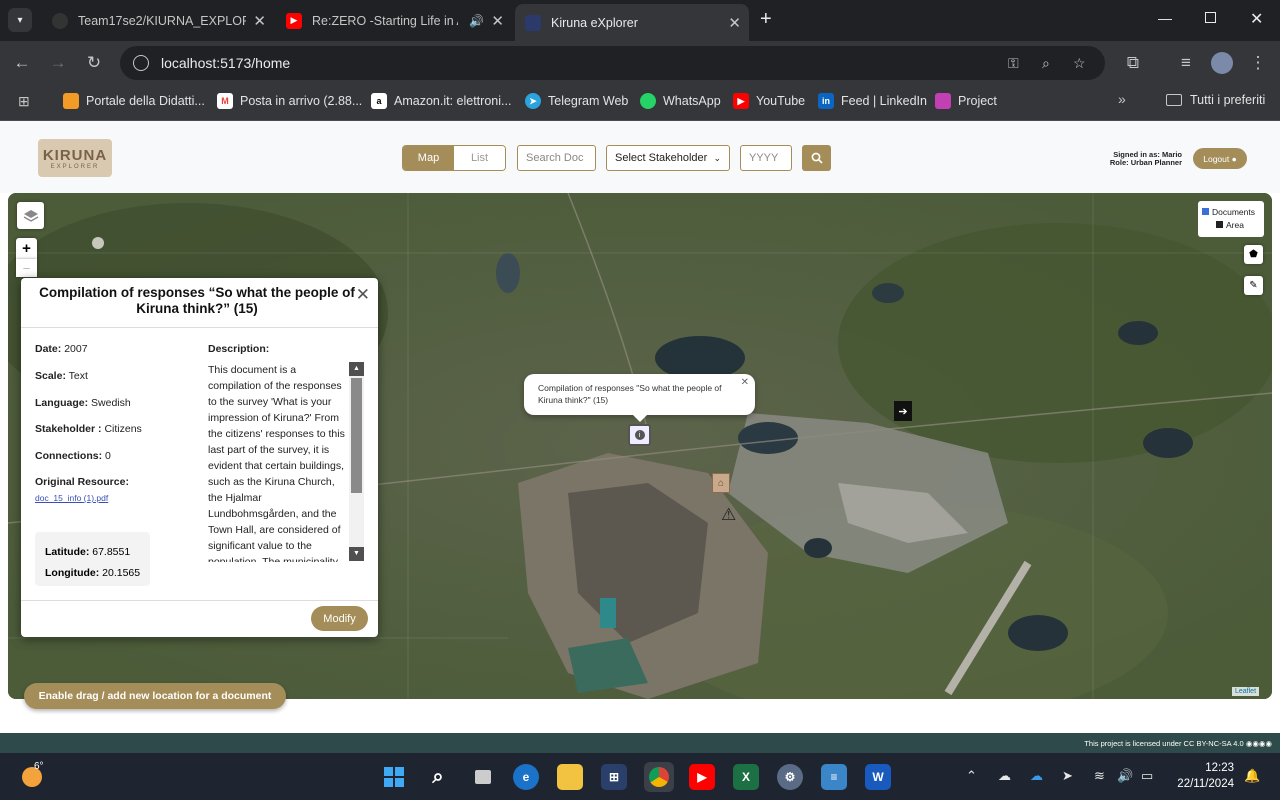 This screenshot has width=1280, height=800. I want to click on stakeholder-label: Stakeholder :, so click(68, 429).